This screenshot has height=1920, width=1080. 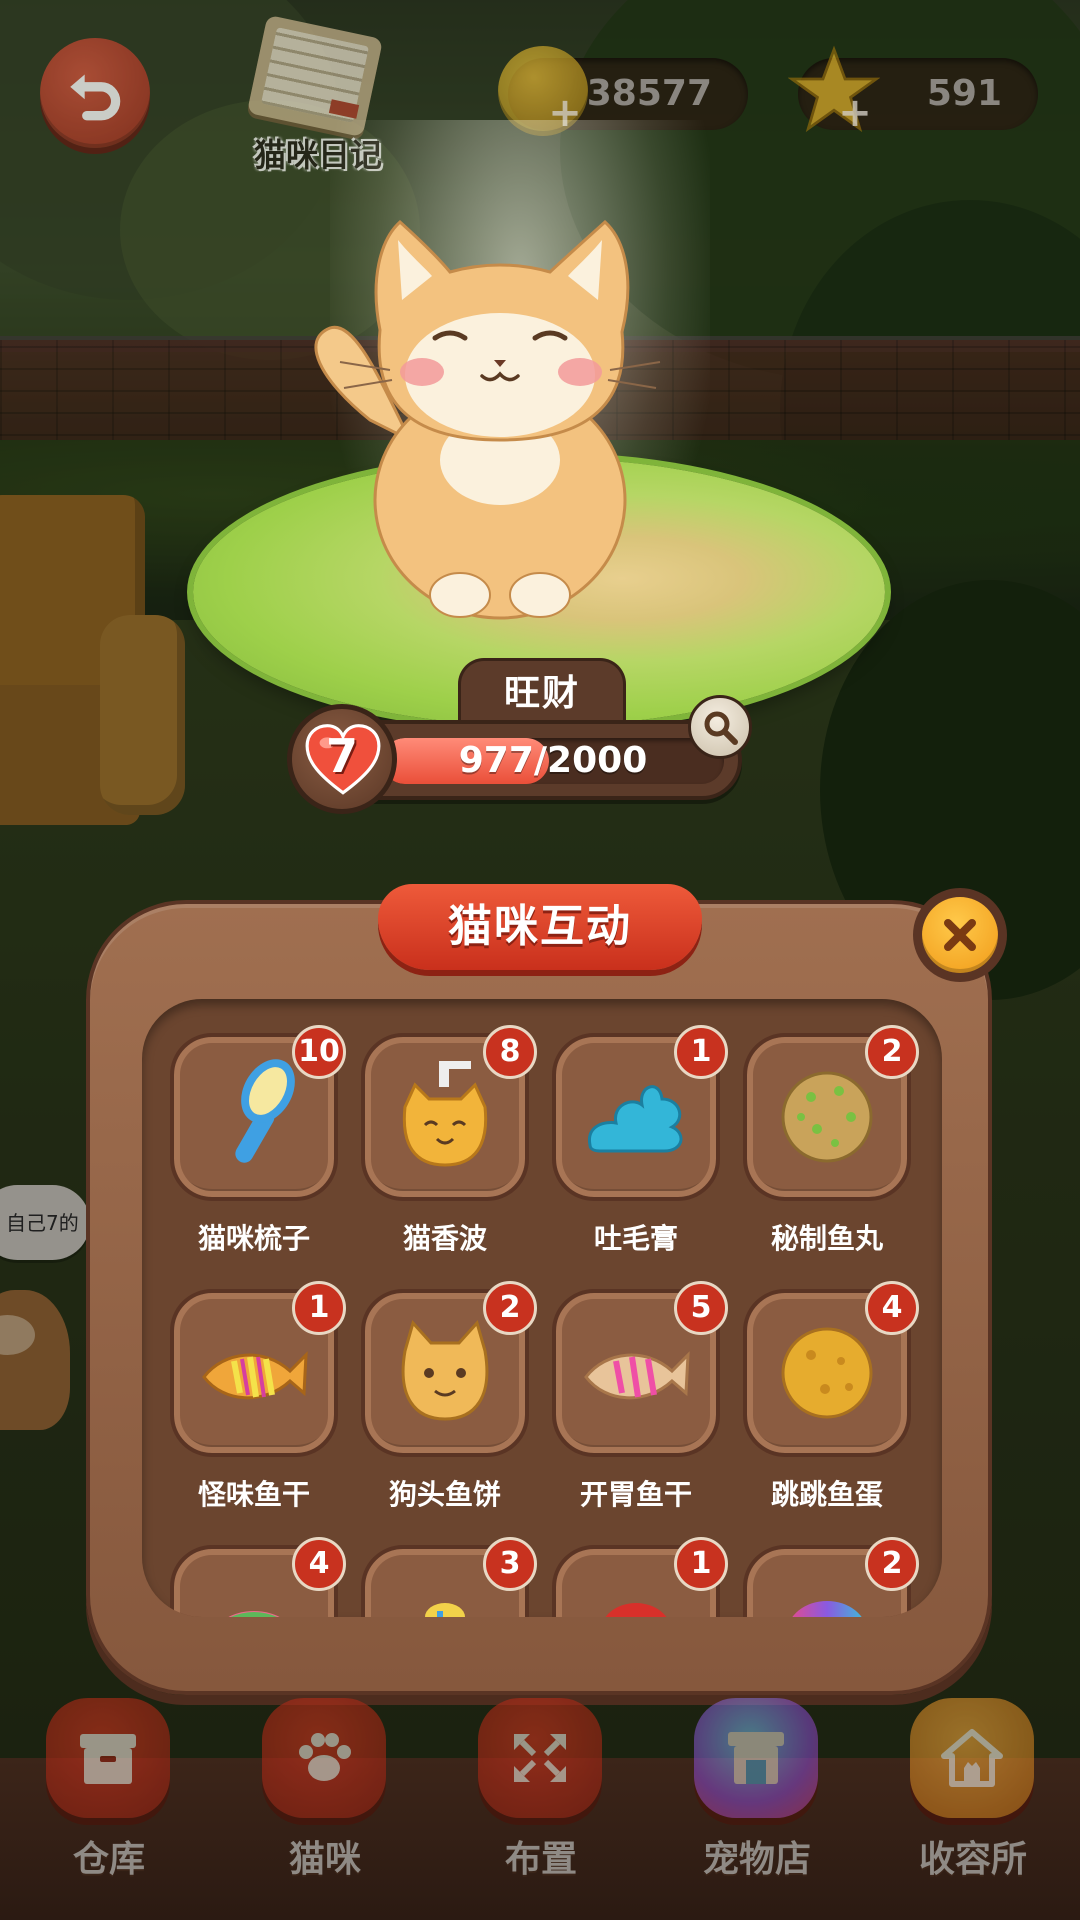 I want to click on shampoo-icon, so click(x=445, y=1114).